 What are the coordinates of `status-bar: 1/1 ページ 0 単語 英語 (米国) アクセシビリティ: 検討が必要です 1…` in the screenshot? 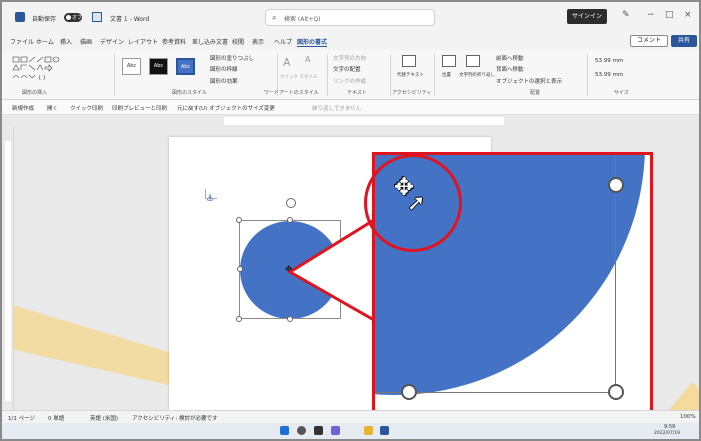 It's located at (350, 416).